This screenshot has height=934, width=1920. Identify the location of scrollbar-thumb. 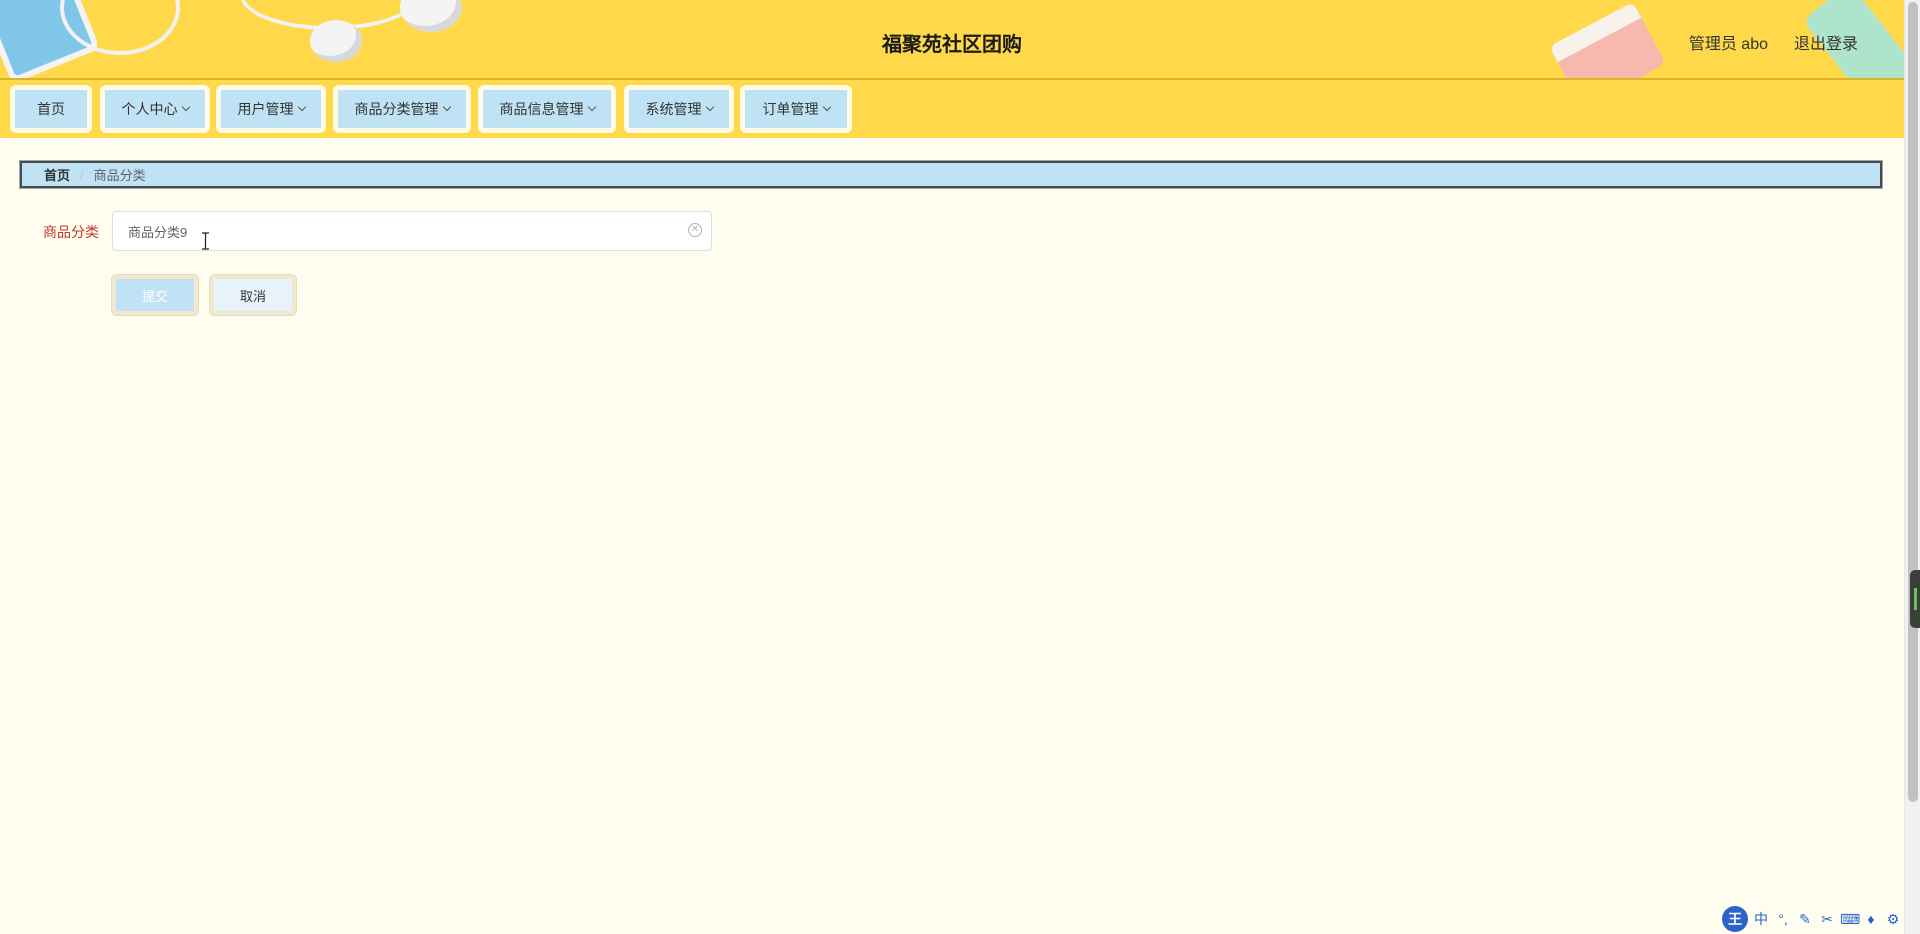
(1913, 402).